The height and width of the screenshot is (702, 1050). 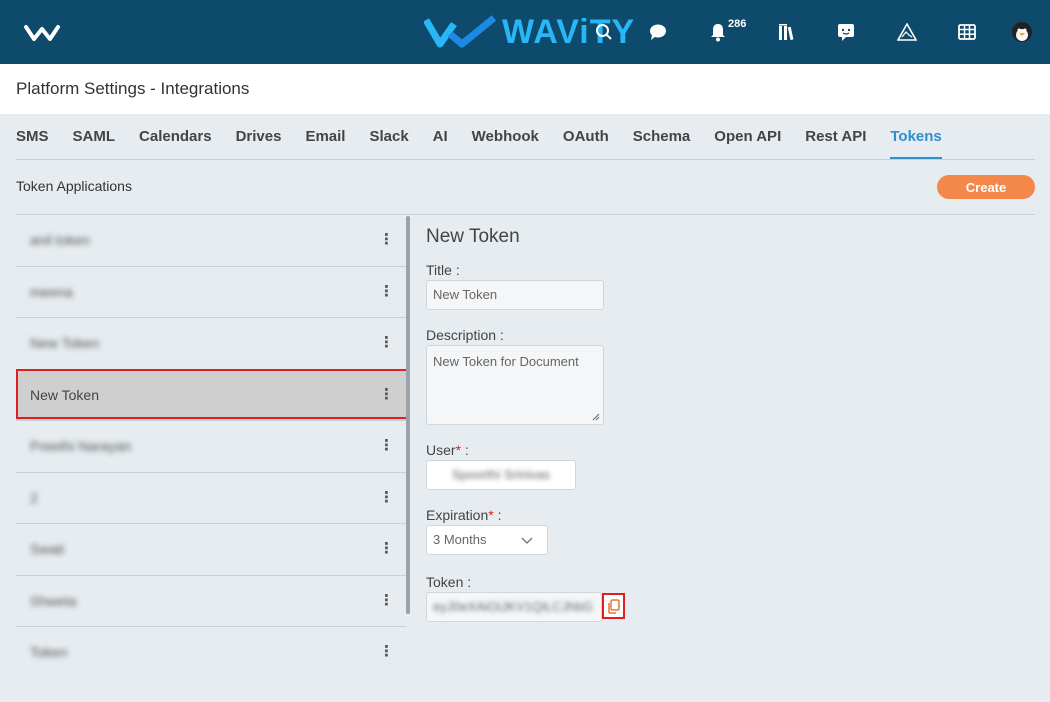 I want to click on section-title: Token Applications, so click(x=74, y=186).